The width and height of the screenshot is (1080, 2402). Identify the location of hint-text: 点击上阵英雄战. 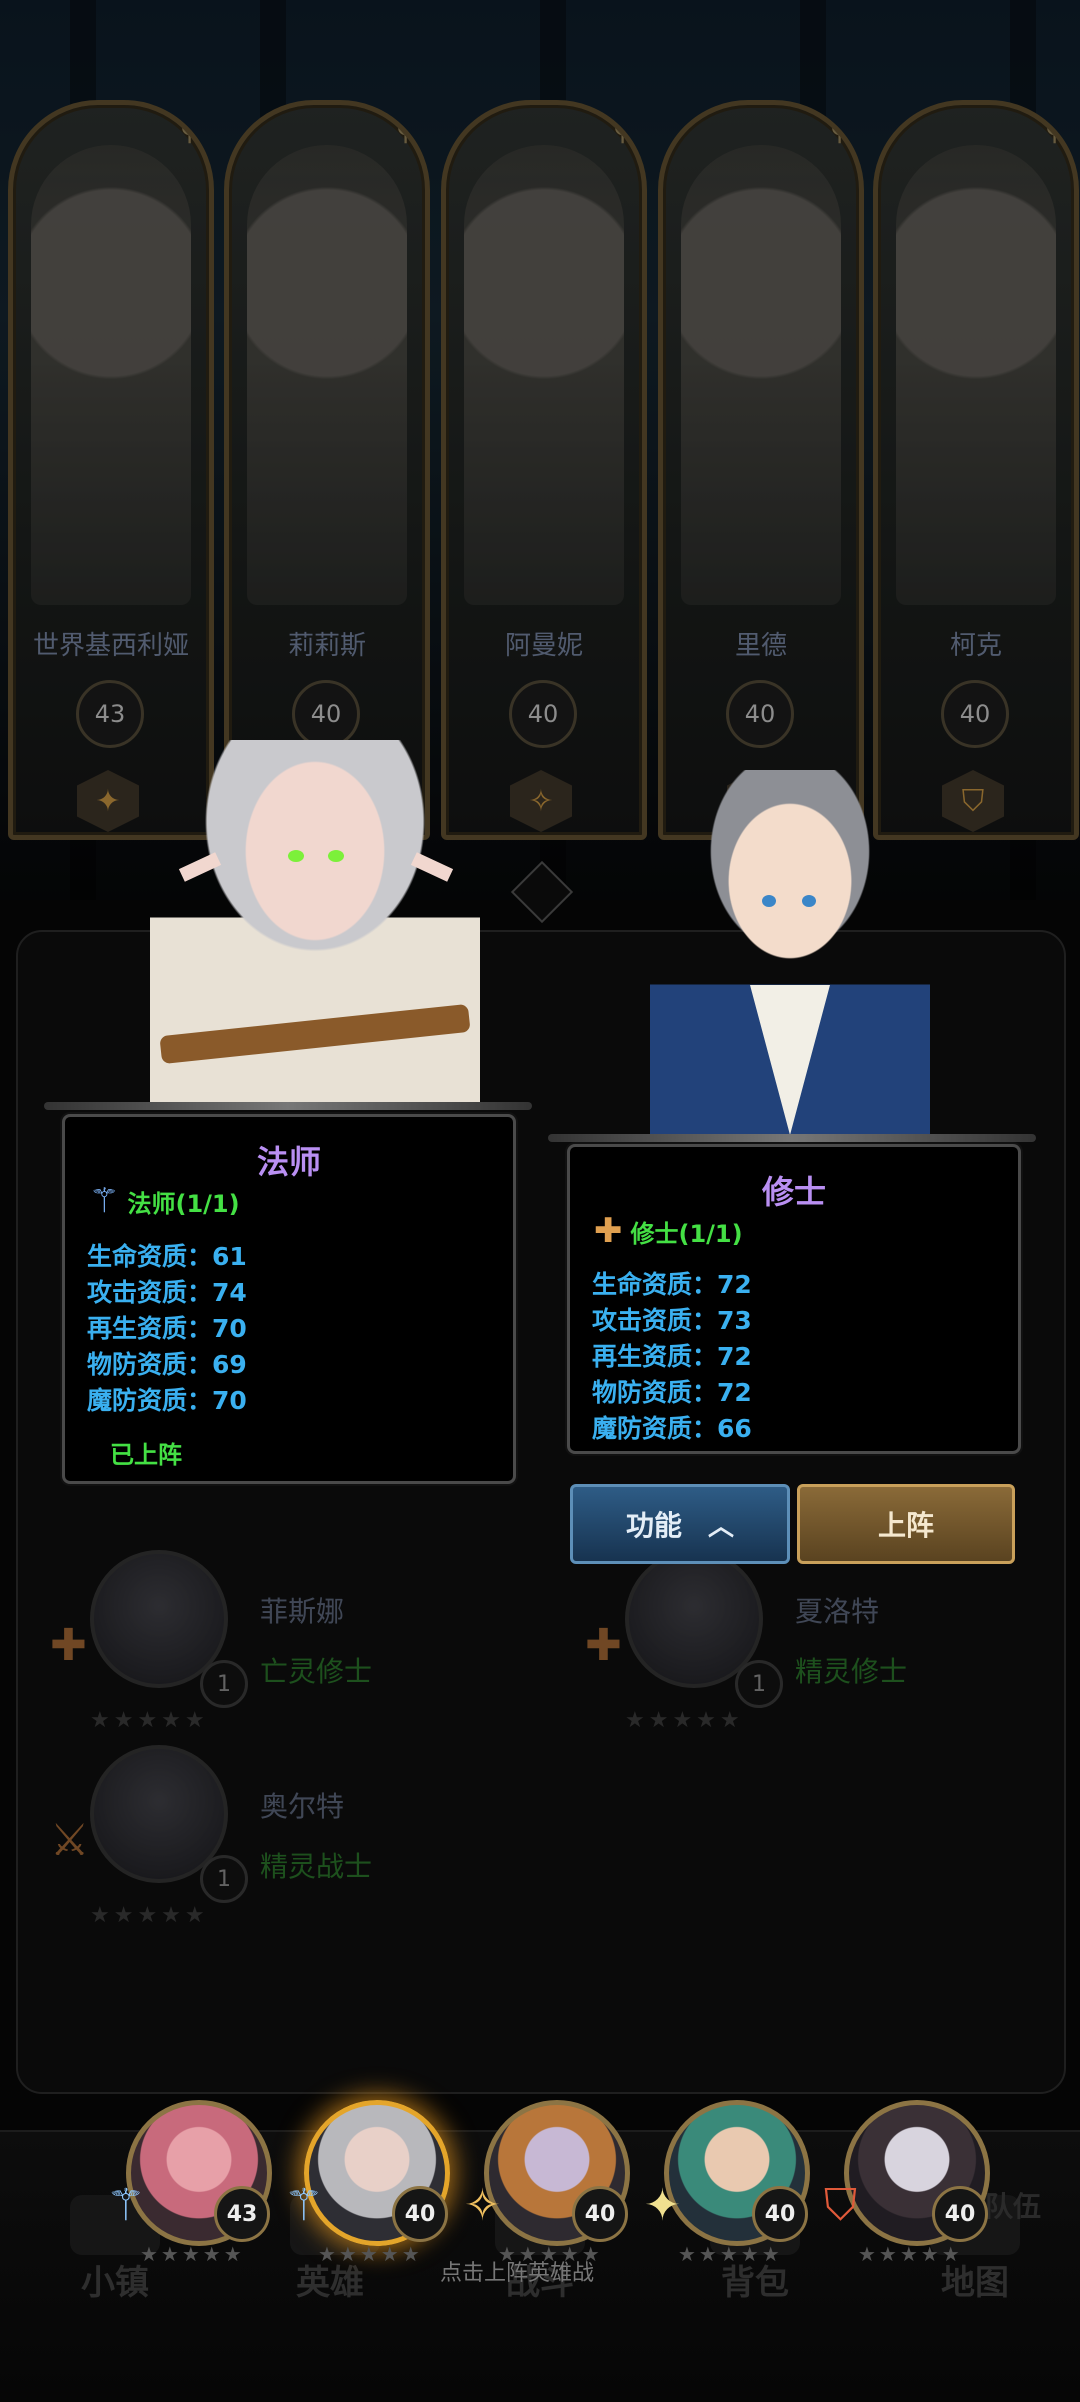
(517, 2273).